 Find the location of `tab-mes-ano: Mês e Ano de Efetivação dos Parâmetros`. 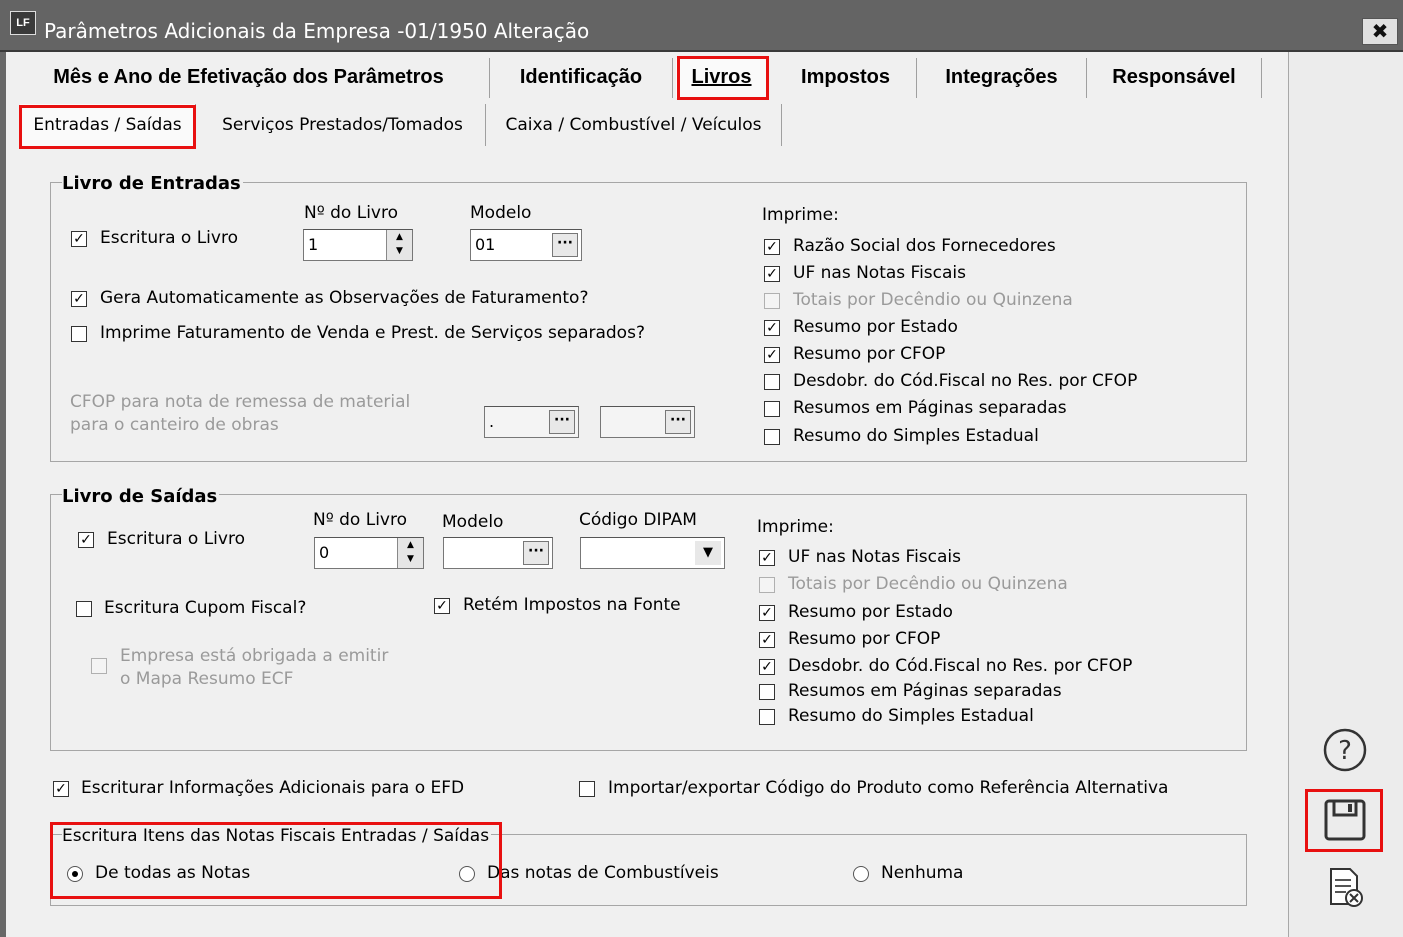

tab-mes-ano: Mês e Ano de Efetivação dos Parâmetros is located at coordinates (249, 78).